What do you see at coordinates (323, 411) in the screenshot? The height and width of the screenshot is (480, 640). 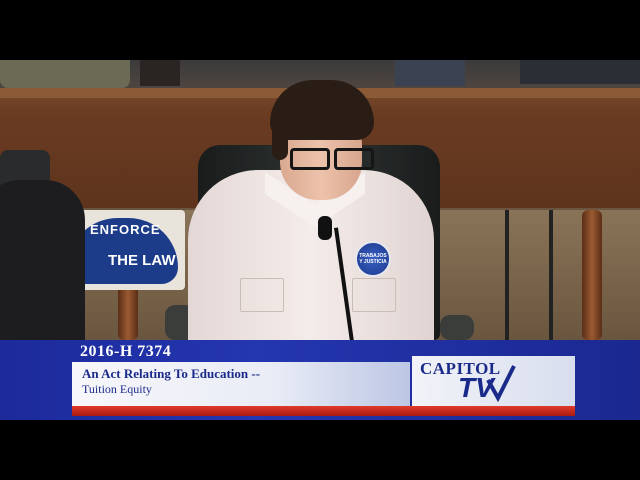 I see `banner-red-bar` at bounding box center [323, 411].